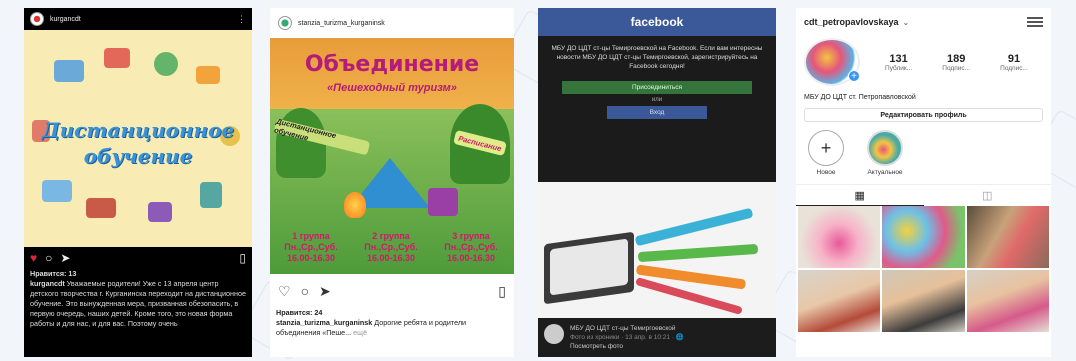 The height and width of the screenshot is (361, 1076). Describe the element at coordinates (138, 130) in the screenshot. I see `art-title-line1: Дистанционное` at that location.